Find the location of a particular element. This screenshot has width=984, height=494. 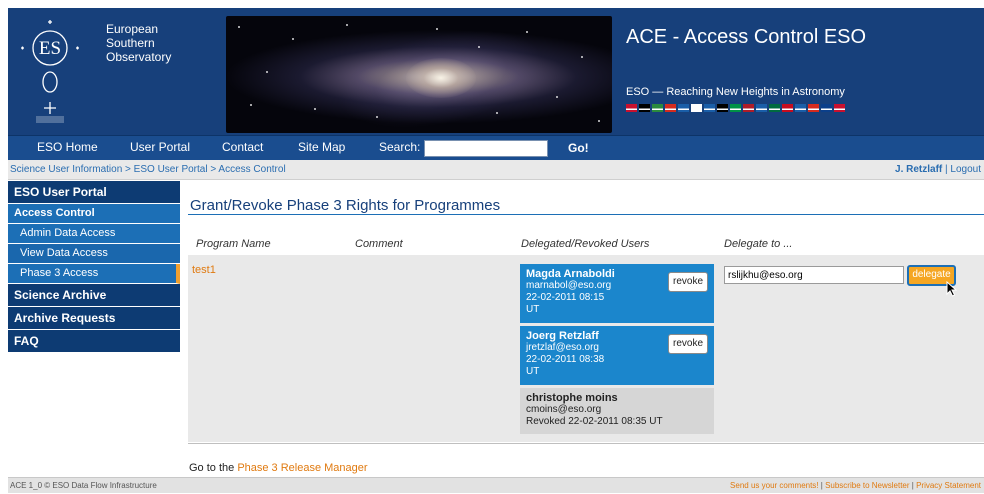

sidebar-item-phase3-access: Phase 3 Access is located at coordinates (94, 274).